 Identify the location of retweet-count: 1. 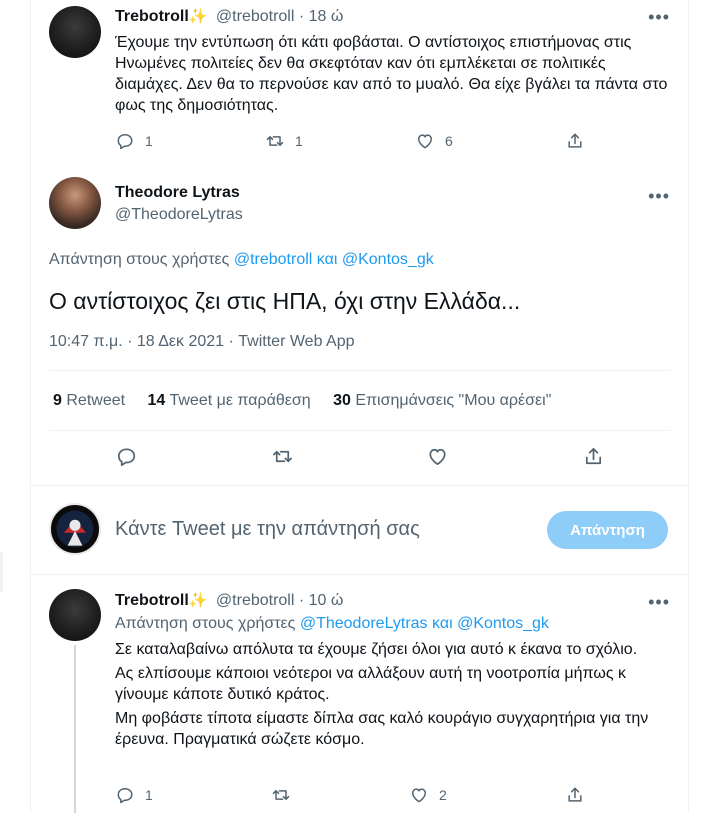
(299, 141).